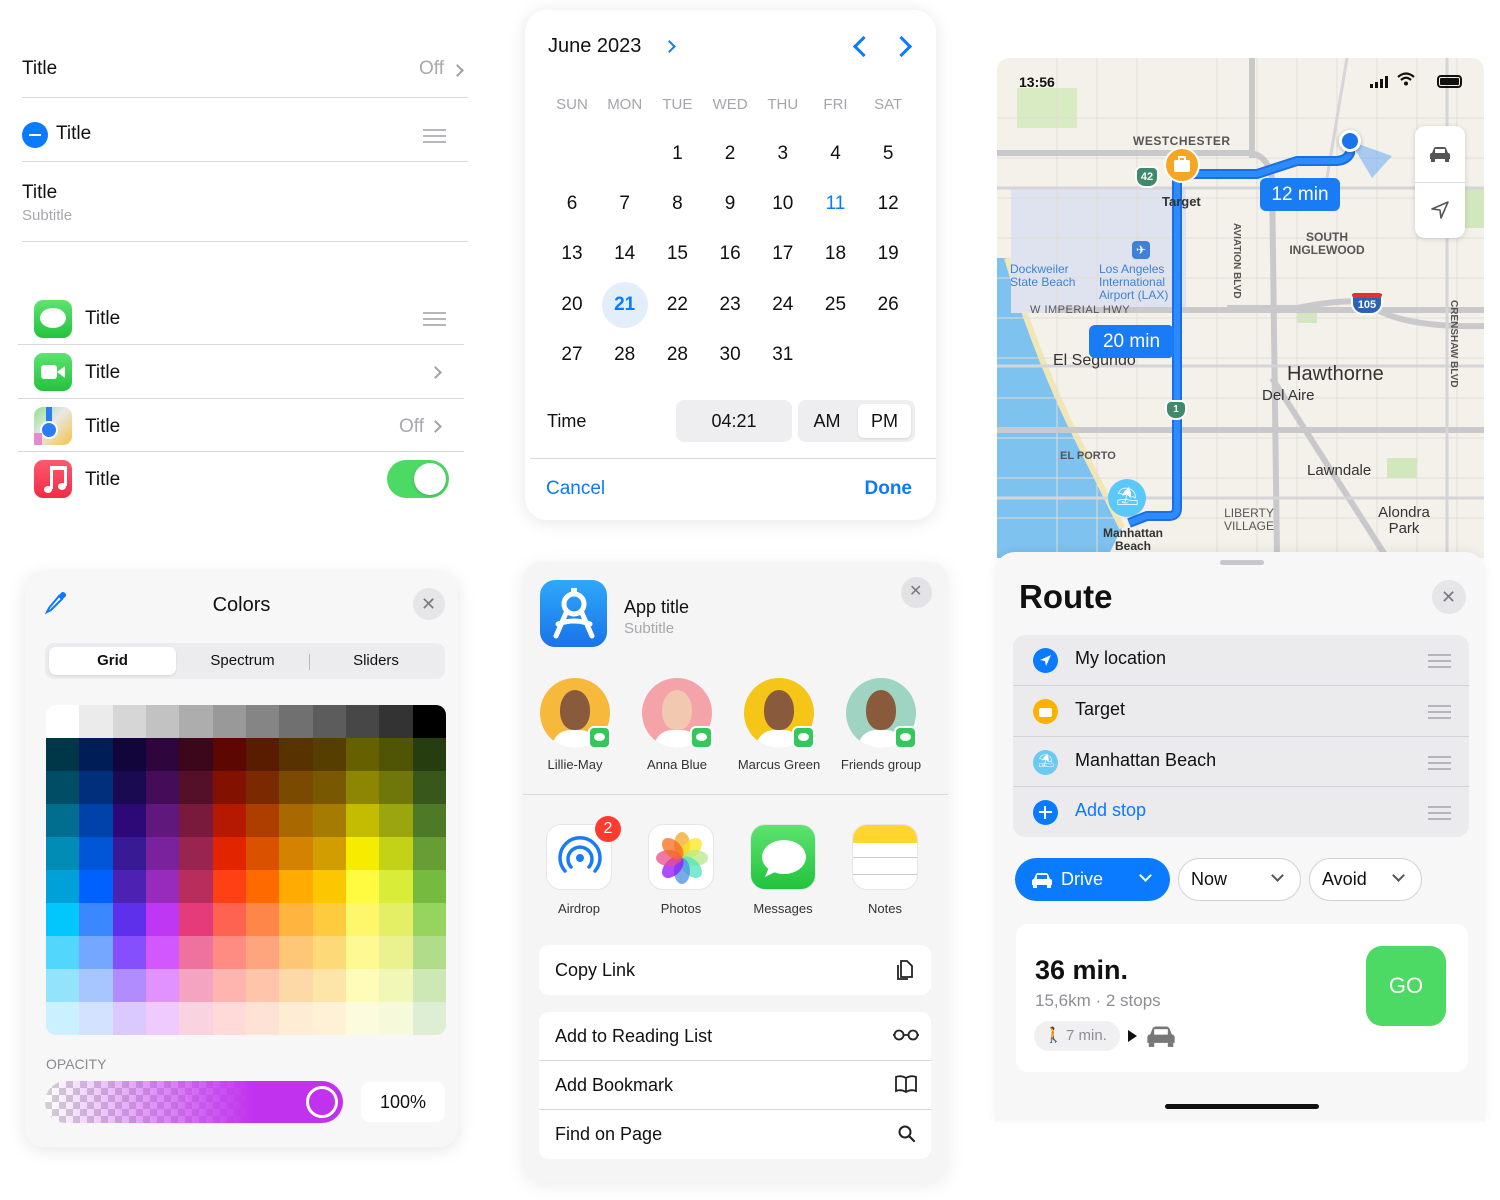 Image resolution: width=1500 pixels, height=1200 pixels. Describe the element at coordinates (730, 266) in the screenshot. I see `calendar-day: 16` at that location.